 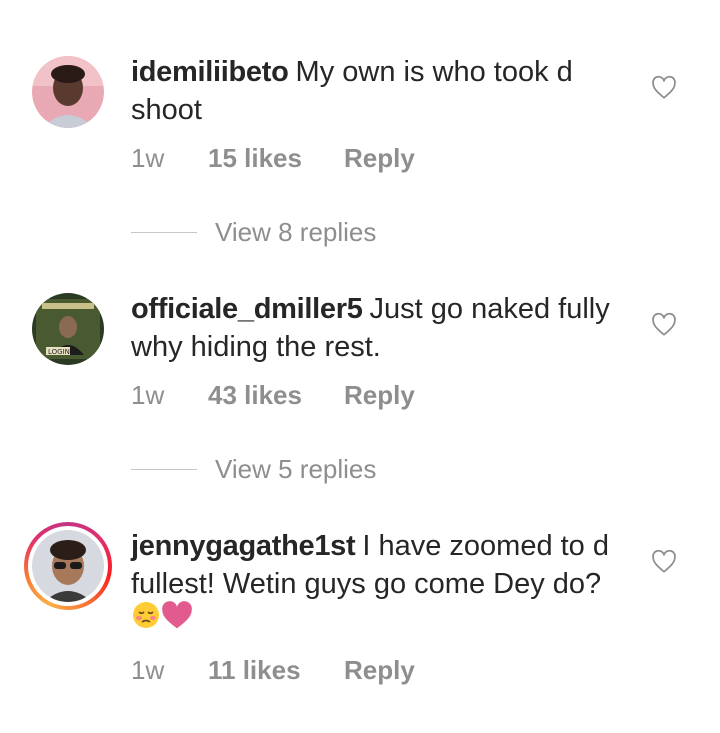 What do you see at coordinates (210, 72) in the screenshot?
I see `comment-username: idemiliibeto` at bounding box center [210, 72].